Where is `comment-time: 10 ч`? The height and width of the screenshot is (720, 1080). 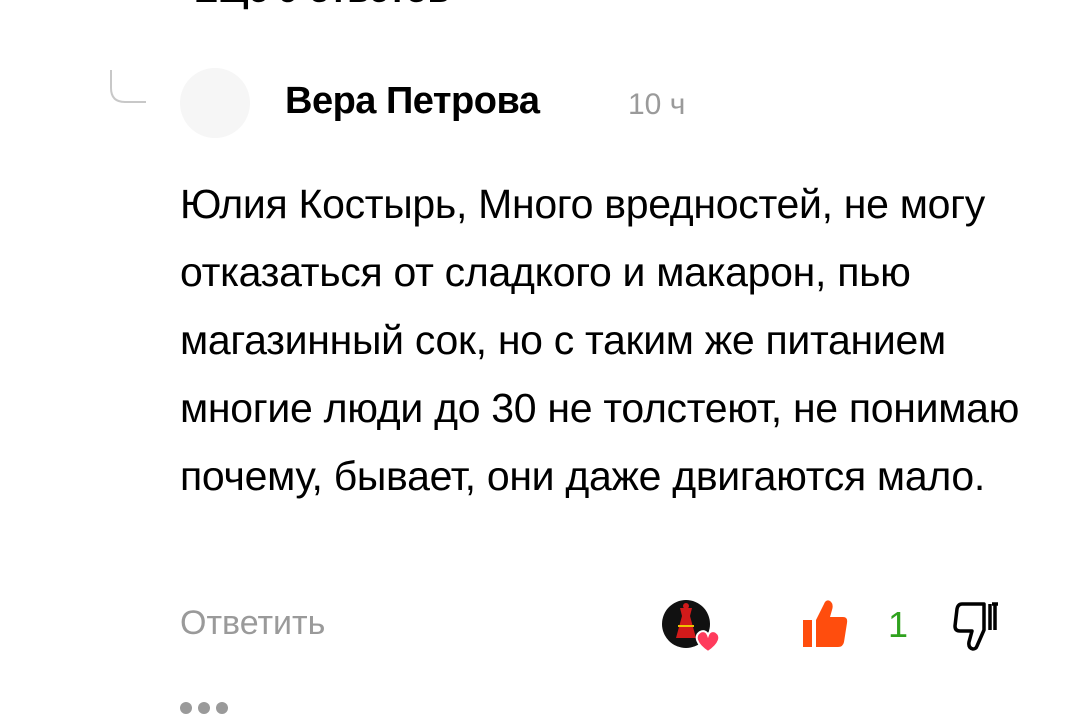 comment-time: 10 ч is located at coordinates (657, 104).